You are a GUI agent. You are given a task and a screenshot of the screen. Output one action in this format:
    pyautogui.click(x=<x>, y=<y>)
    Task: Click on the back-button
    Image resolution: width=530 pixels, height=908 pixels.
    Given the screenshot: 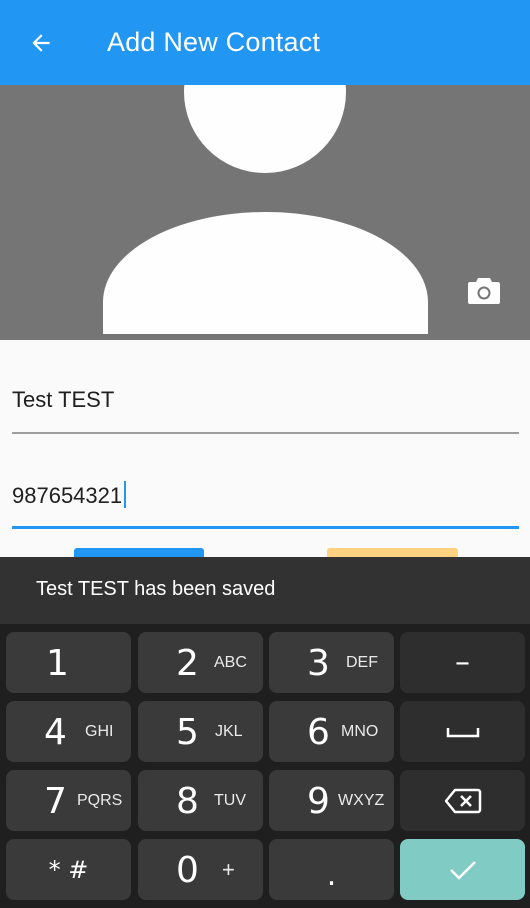 What is the action you would take?
    pyautogui.click(x=41, y=43)
    